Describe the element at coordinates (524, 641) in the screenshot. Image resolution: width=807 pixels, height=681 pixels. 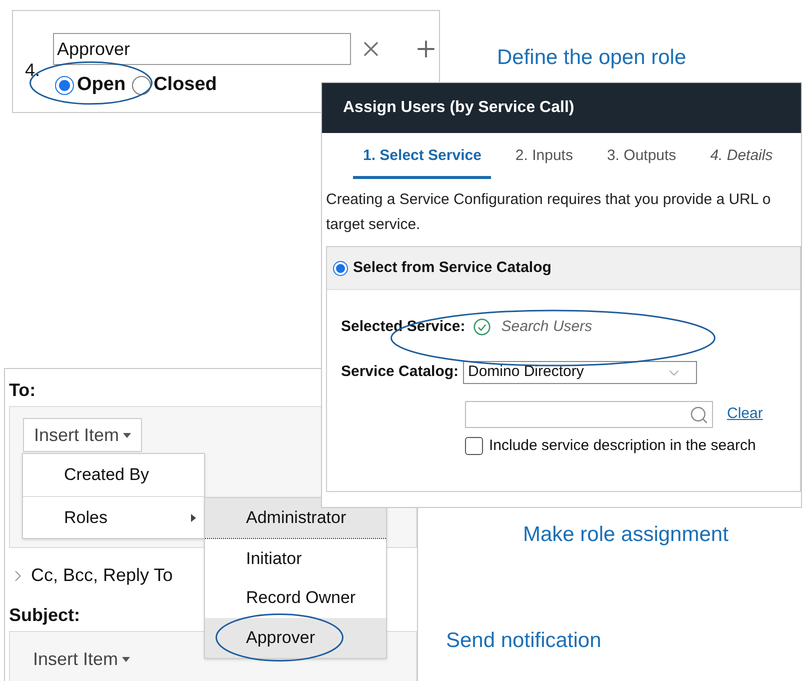
I see `caption: Send notification` at that location.